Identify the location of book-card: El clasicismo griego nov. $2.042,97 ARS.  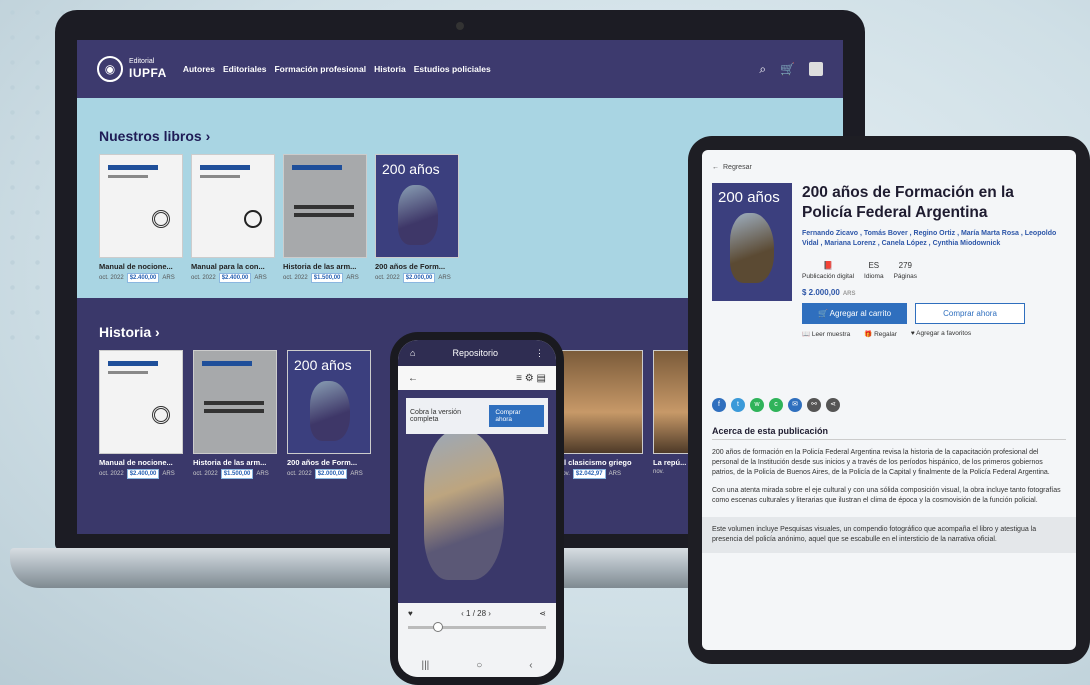
(601, 414).